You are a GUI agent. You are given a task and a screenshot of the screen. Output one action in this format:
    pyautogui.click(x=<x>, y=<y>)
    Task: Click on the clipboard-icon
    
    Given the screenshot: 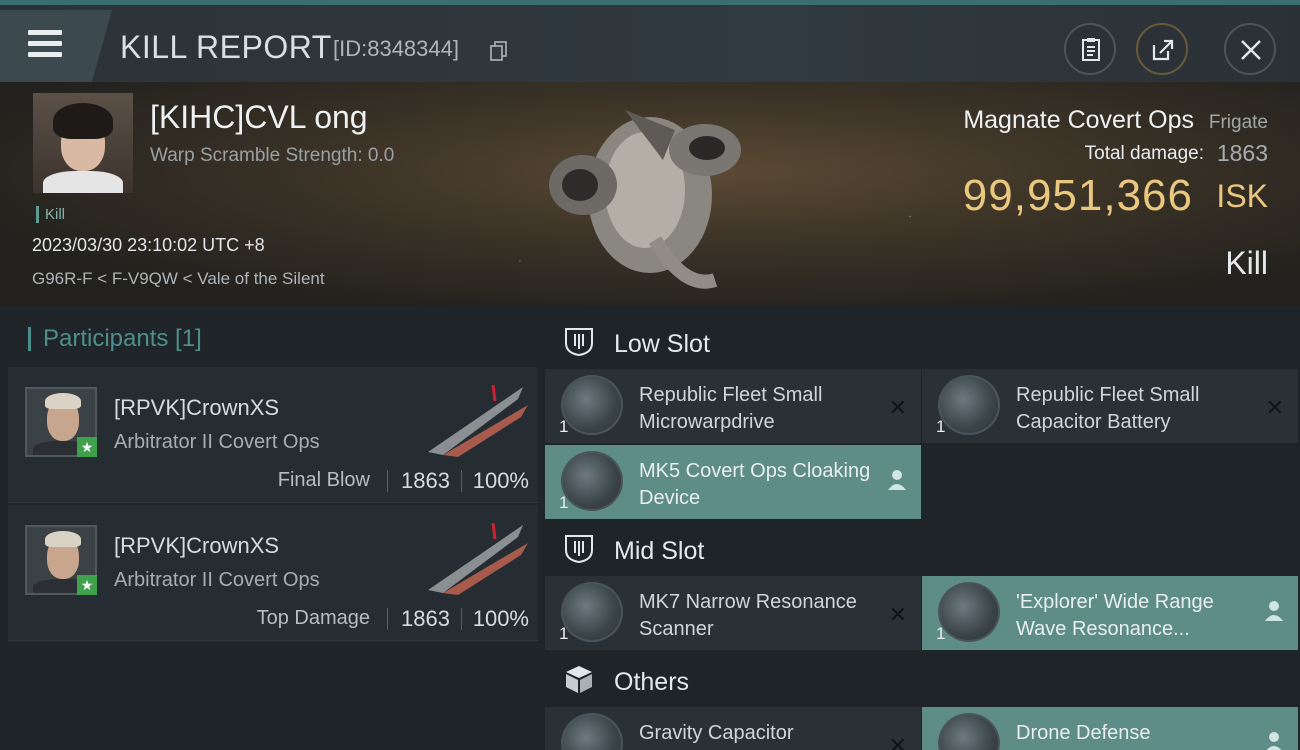 What is the action you would take?
    pyautogui.click(x=1091, y=49)
    